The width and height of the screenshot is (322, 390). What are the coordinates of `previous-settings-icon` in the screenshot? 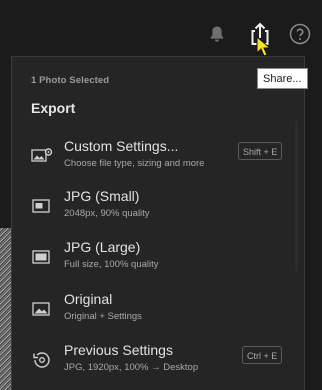 It's located at (41, 360).